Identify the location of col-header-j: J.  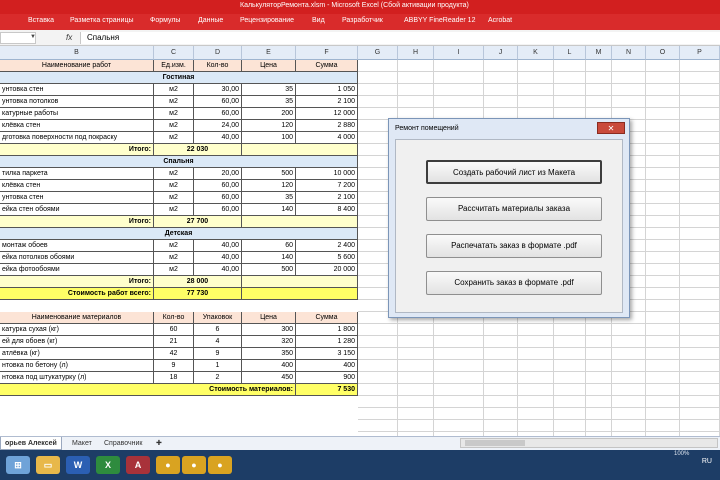
(501, 53).